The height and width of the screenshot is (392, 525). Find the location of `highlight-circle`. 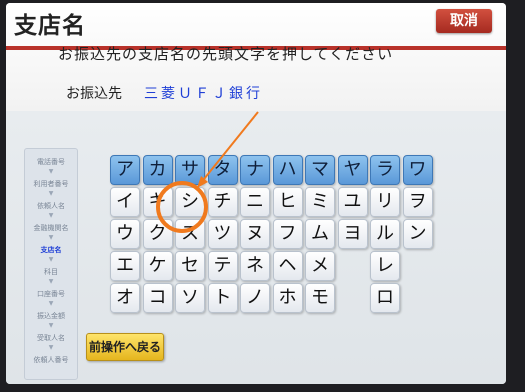

highlight-circle is located at coordinates (182, 207).